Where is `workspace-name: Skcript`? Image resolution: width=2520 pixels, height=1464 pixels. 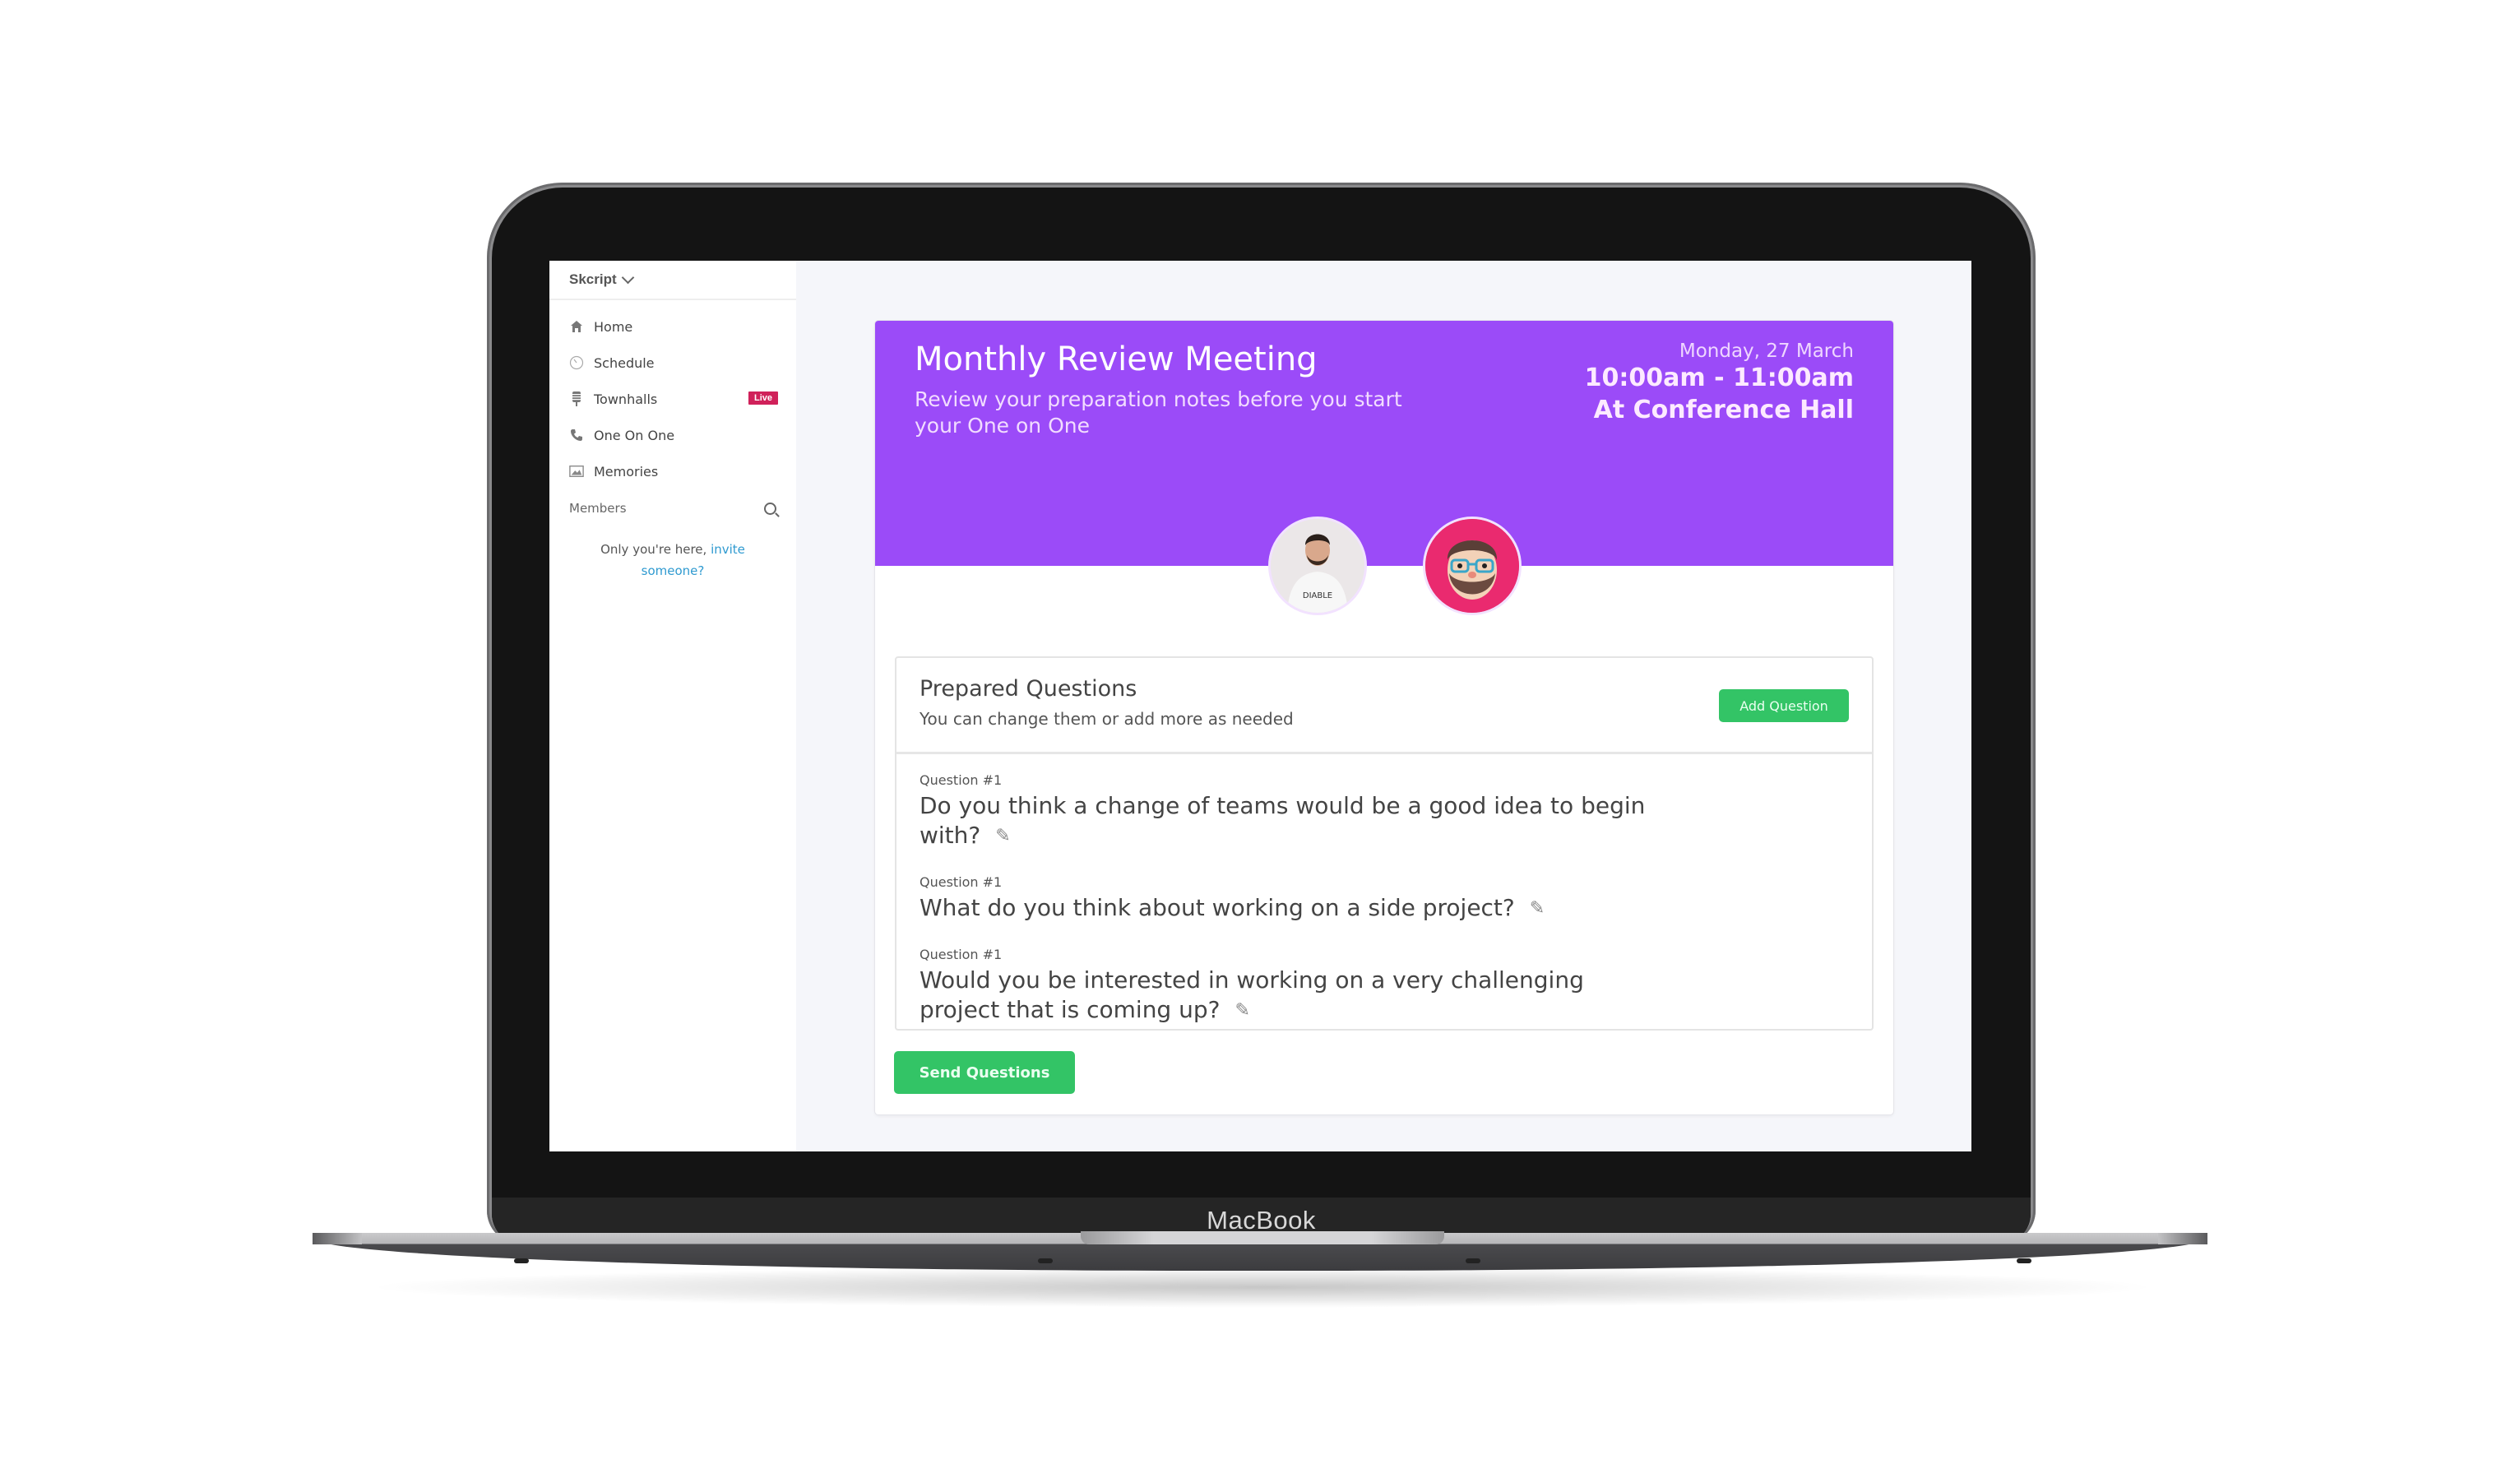
workspace-name: Skcript is located at coordinates (593, 279).